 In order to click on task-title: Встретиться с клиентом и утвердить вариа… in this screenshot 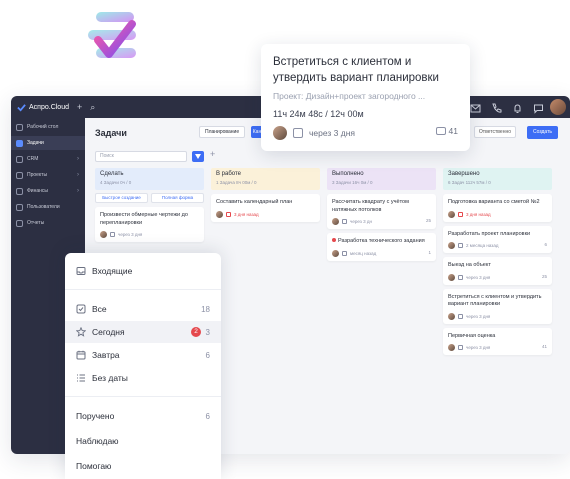, I will do `click(495, 300)`.